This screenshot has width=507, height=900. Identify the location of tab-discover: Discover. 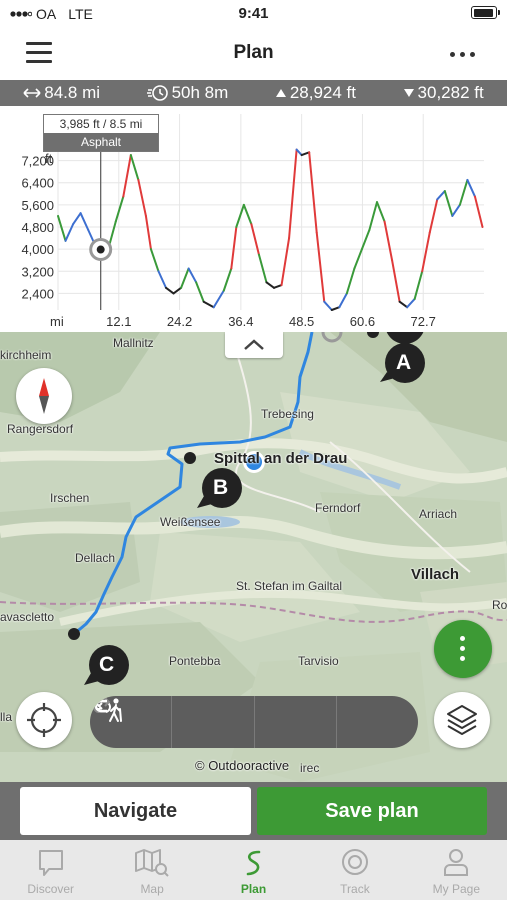
(50, 870).